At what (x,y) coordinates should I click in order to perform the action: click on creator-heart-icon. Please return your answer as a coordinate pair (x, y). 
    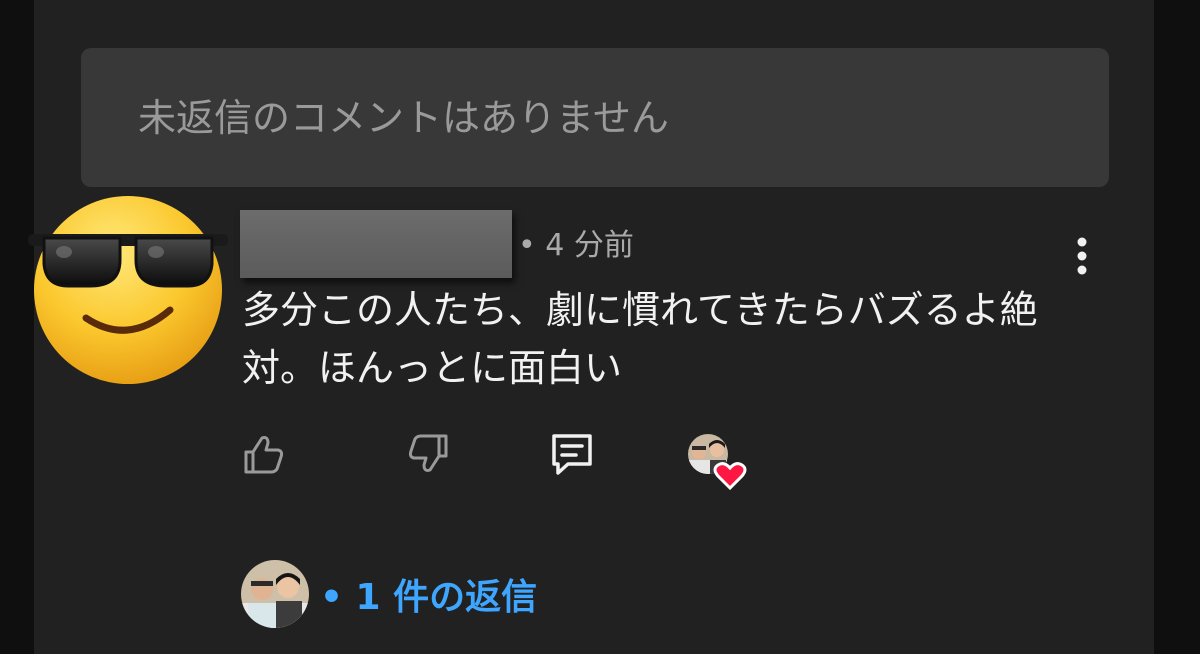
    Looking at the image, I should click on (718, 461).